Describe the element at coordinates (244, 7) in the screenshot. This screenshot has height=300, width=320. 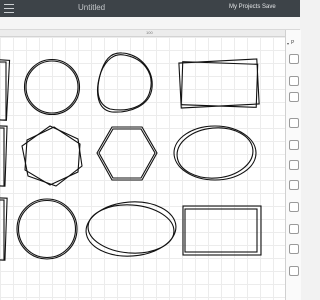
I see `my-projects-link: My Projects` at that location.